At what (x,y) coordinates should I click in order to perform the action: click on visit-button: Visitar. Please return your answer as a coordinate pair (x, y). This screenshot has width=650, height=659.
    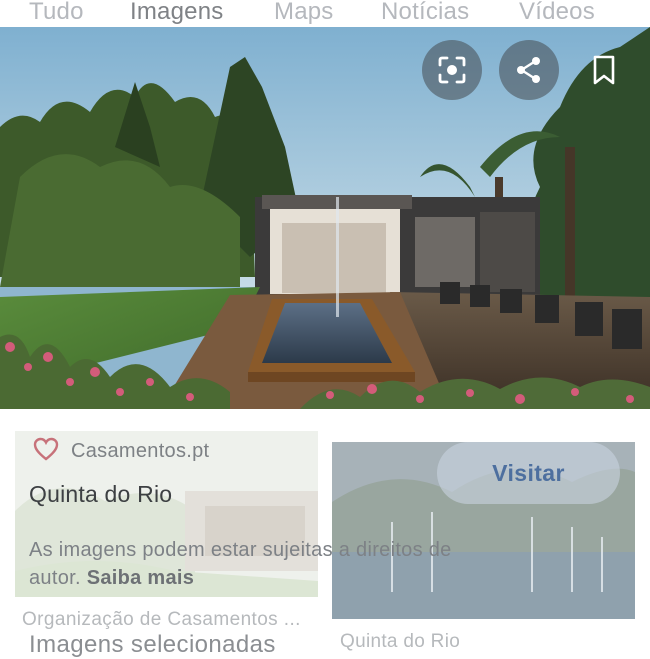
    Looking at the image, I should click on (528, 473).